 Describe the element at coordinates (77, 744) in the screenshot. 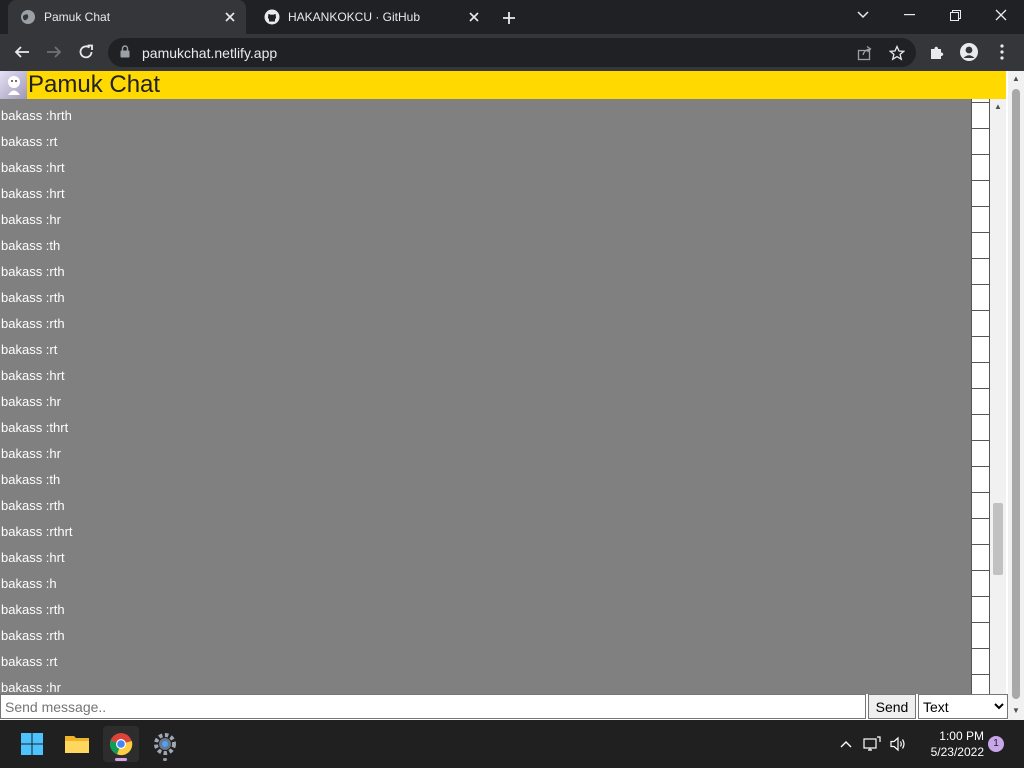

I see `file-explorer-icon` at that location.